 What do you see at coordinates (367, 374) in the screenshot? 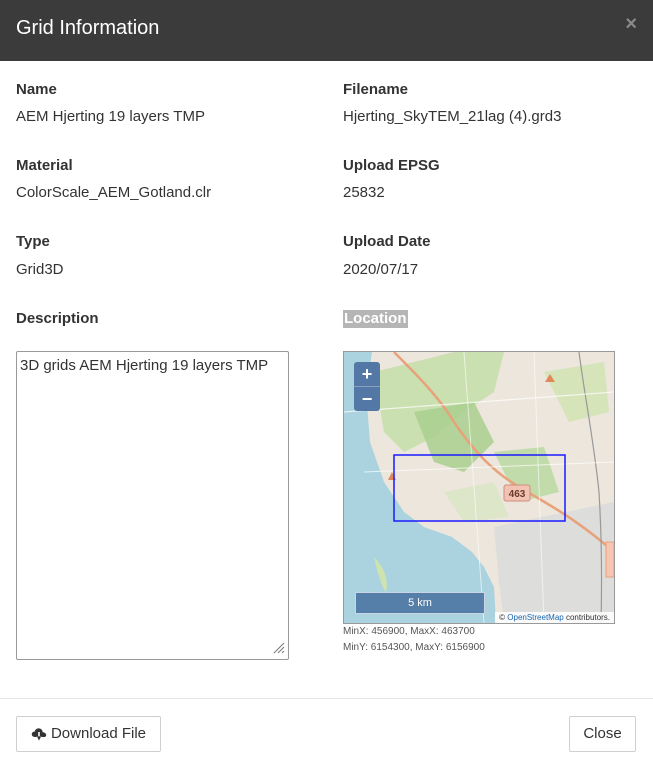
I see `zoom-in-button: +` at bounding box center [367, 374].